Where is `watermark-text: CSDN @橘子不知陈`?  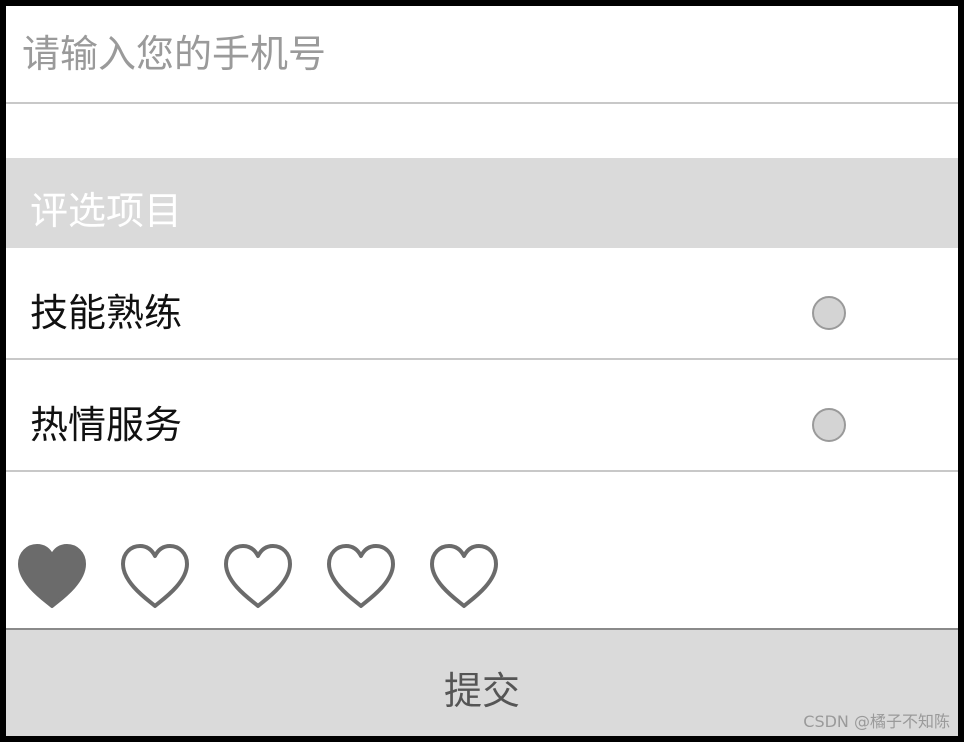
watermark-text: CSDN @橘子不知陈 is located at coordinates (876, 721).